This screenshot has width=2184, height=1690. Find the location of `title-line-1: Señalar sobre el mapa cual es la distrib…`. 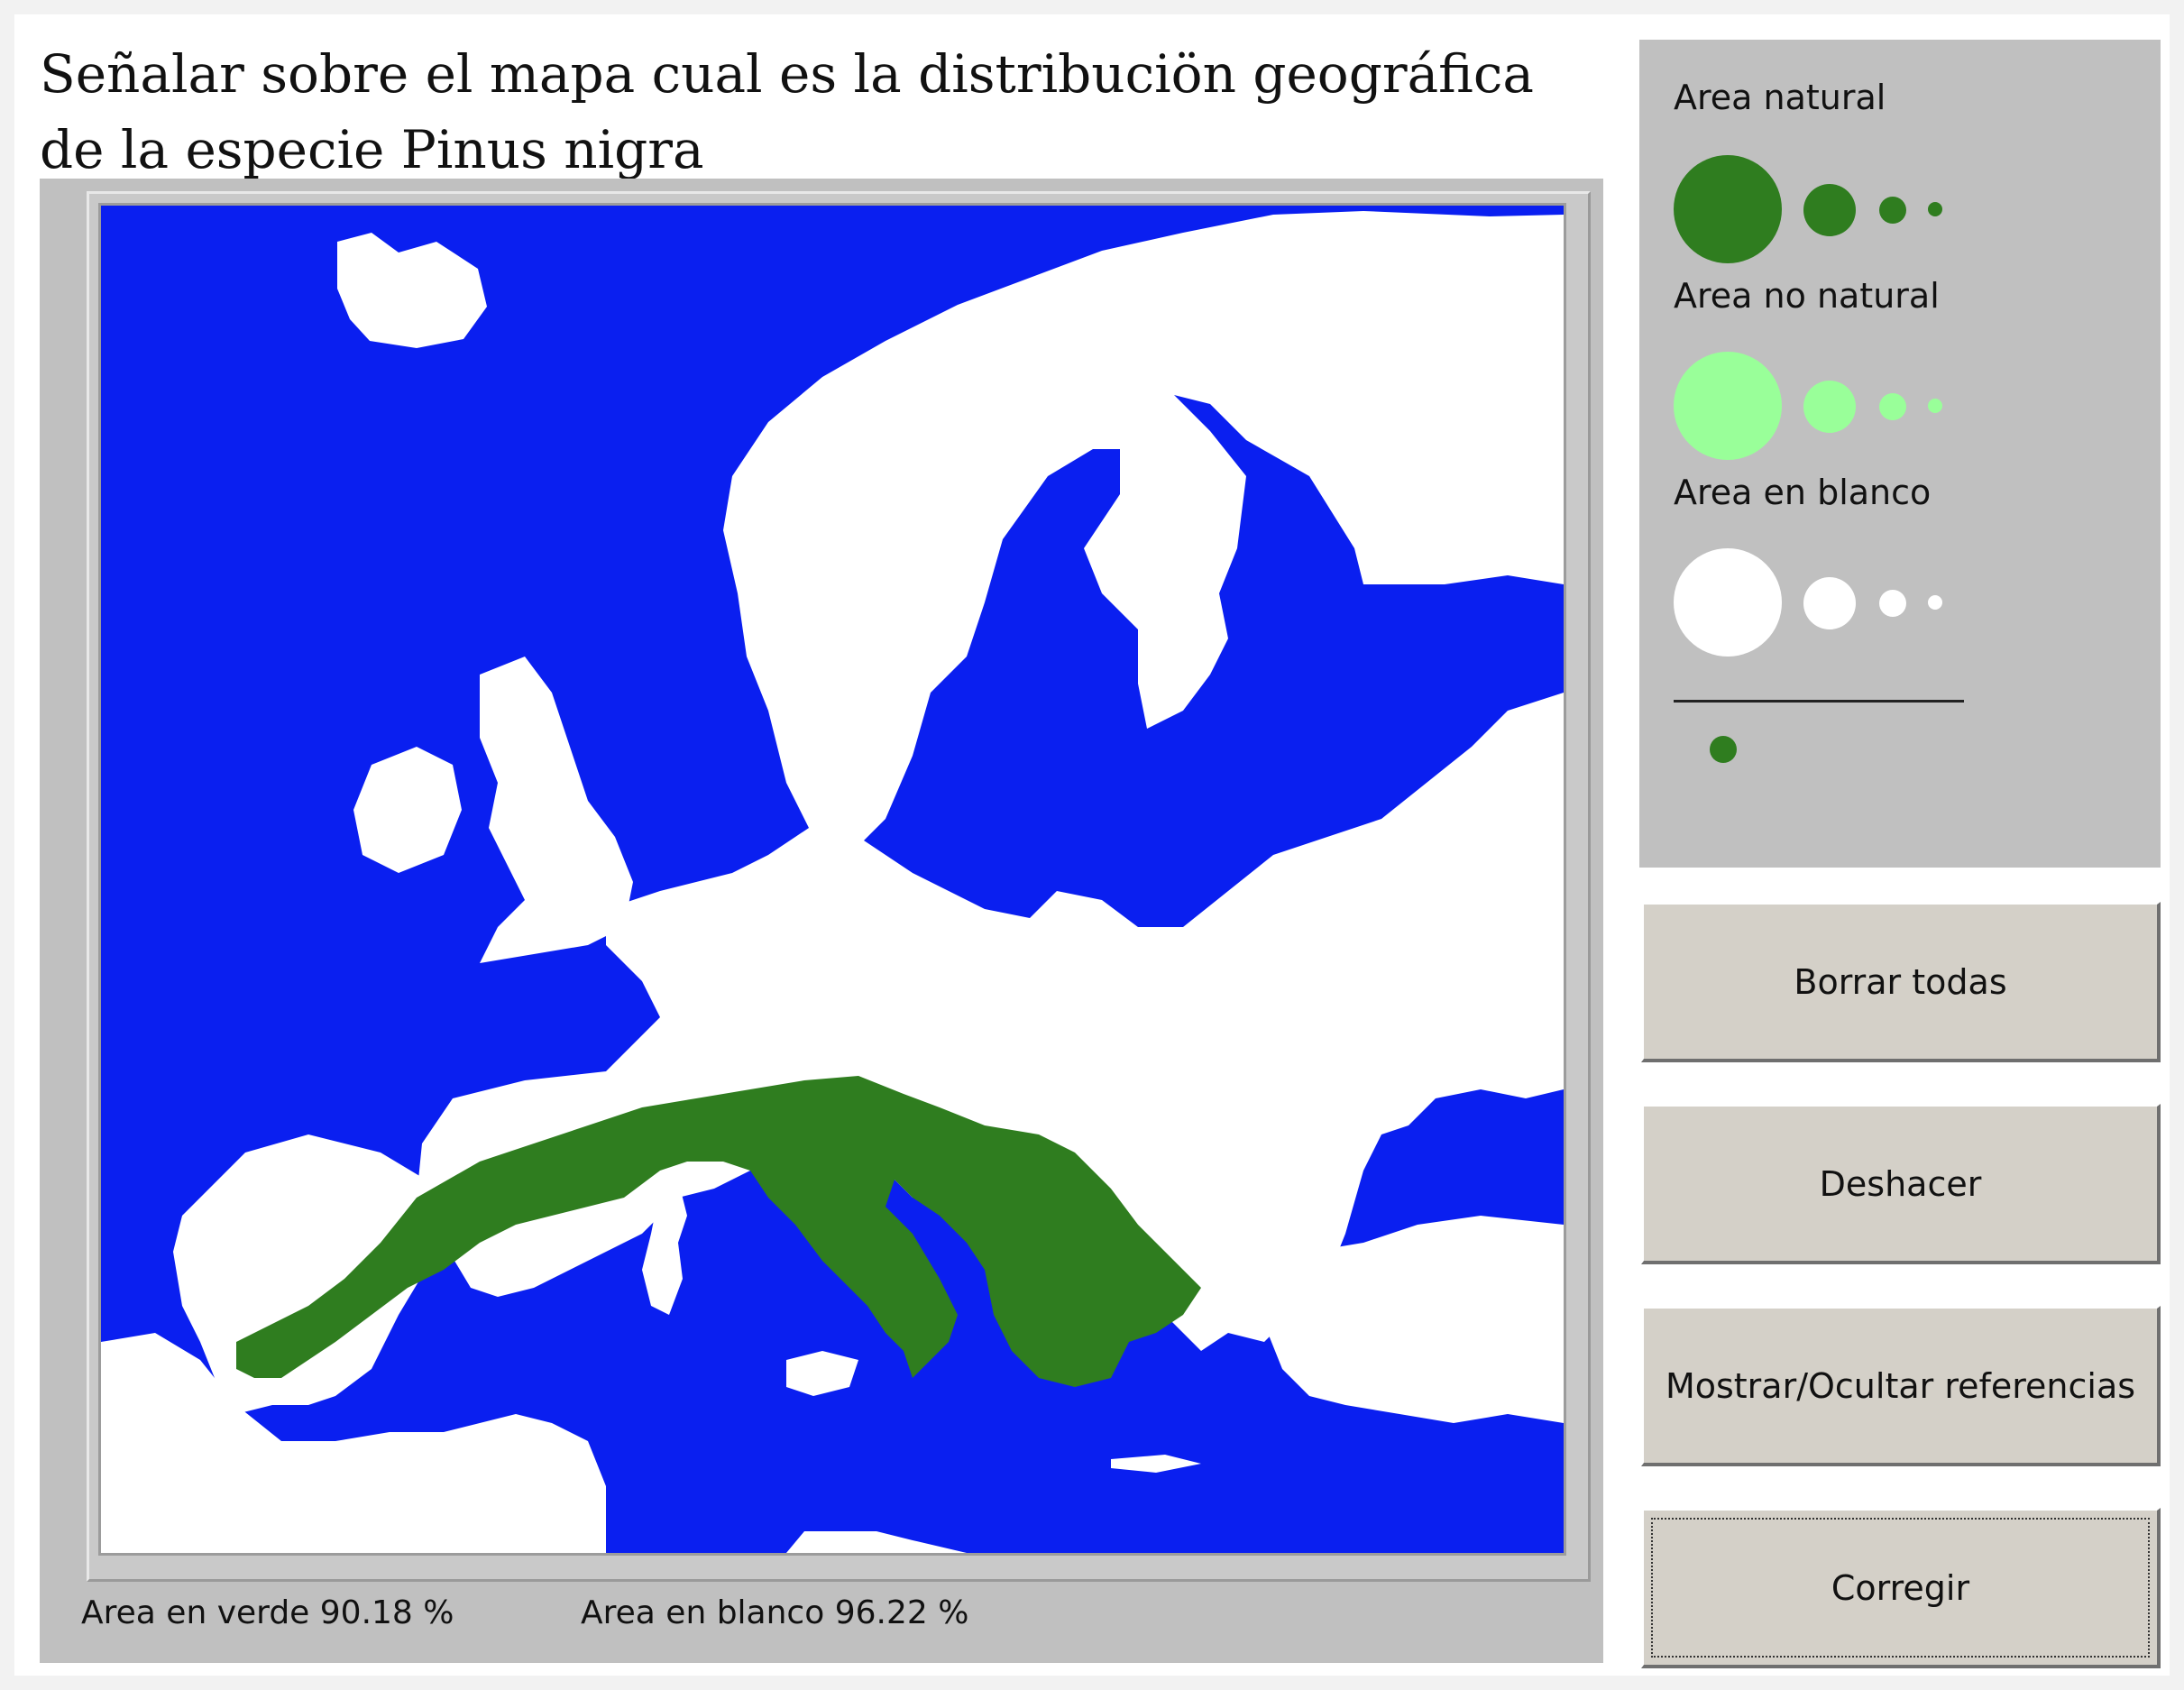

title-line-1: Señalar sobre el mapa cual es la distrib… is located at coordinates (787, 74).